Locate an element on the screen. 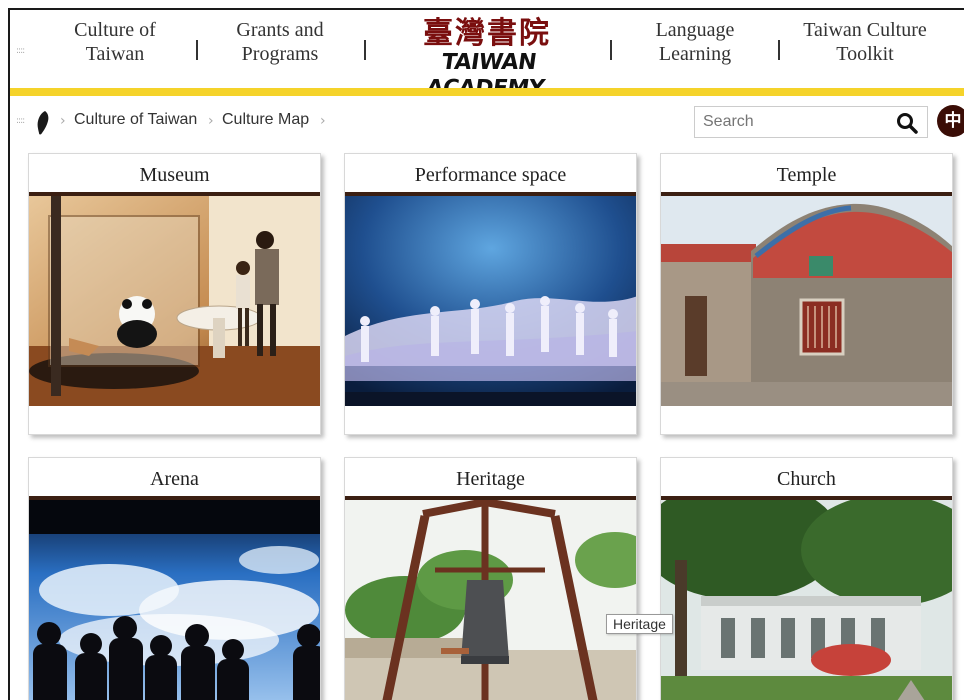 The width and height of the screenshot is (964, 700). heritage-image is located at coordinates (490, 600).